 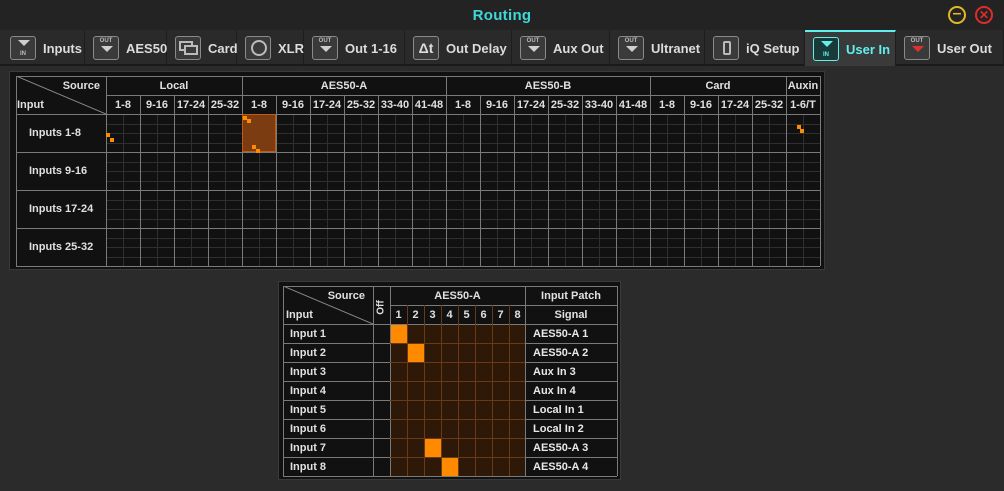 I want to click on column-header: 2, so click(x=415, y=315).